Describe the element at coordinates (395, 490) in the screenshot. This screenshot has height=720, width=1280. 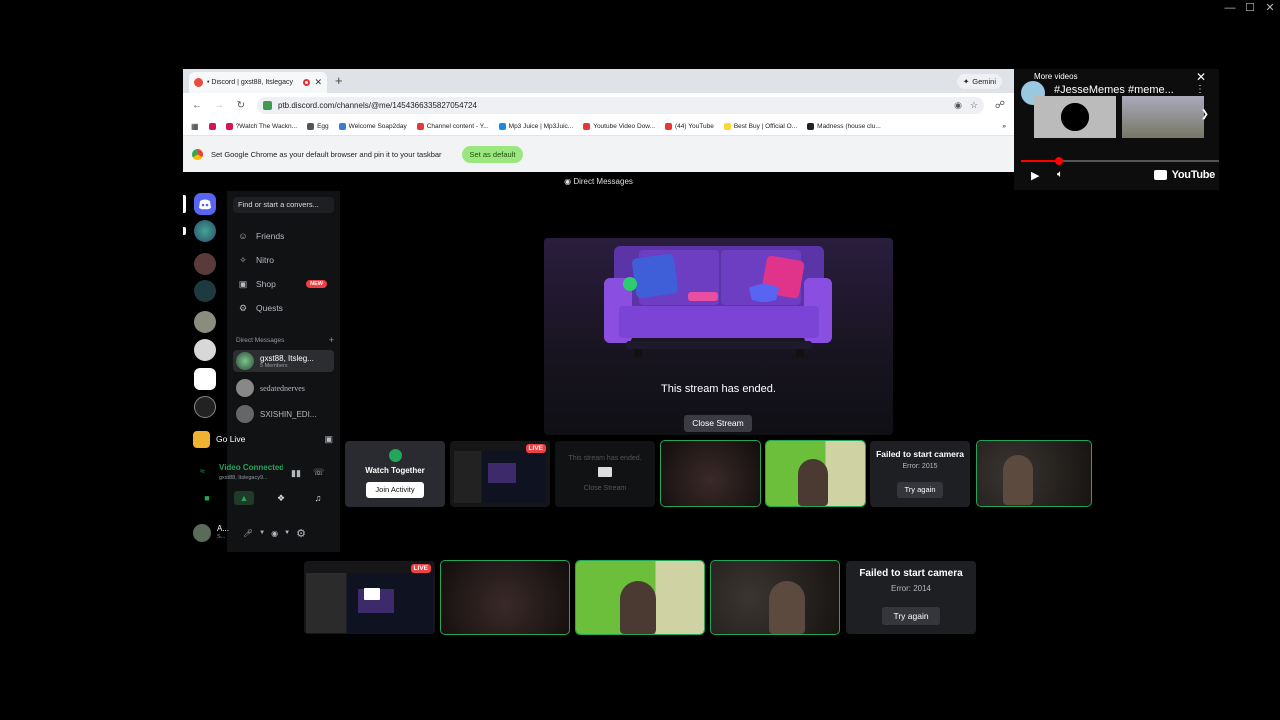
I see `join-activity-button: Join Activity` at that location.